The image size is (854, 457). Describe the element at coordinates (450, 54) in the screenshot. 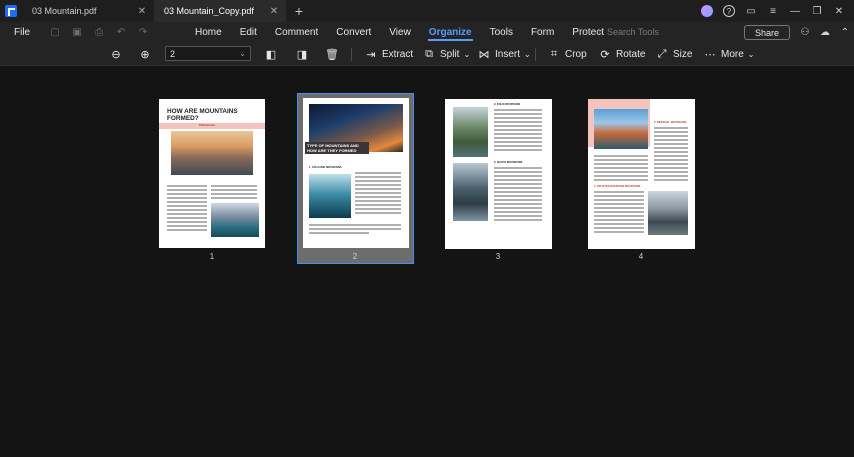

I see `split-label: Split` at that location.